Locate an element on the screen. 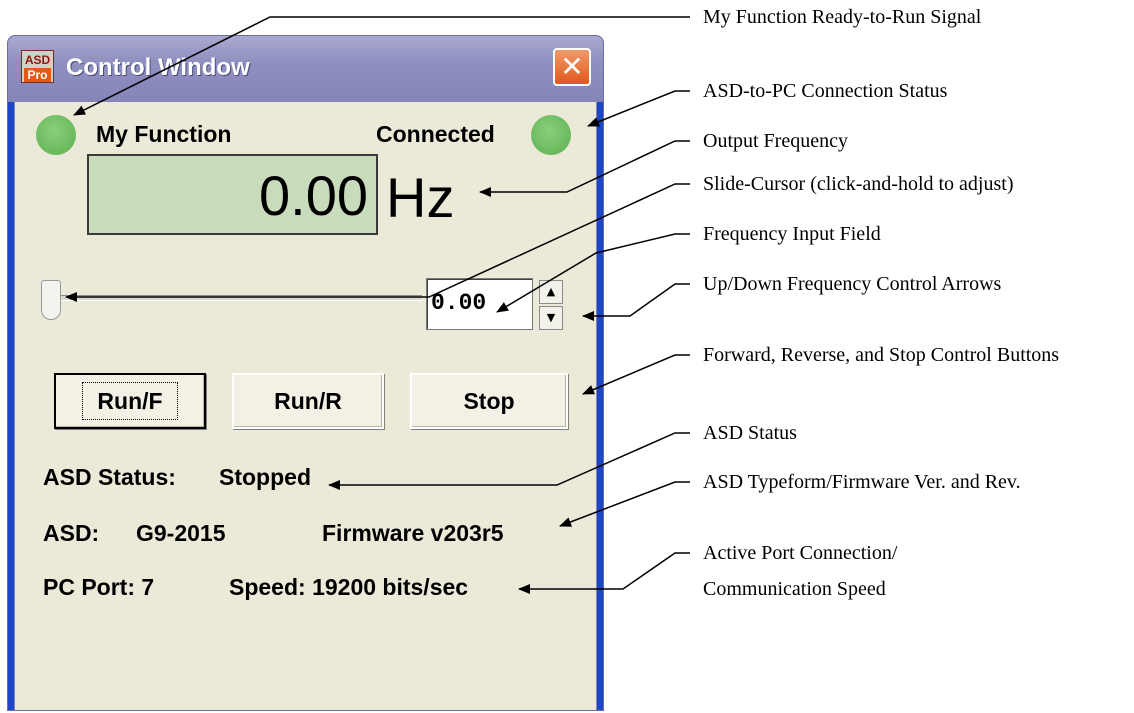  stop-button: Stop is located at coordinates (489, 401).